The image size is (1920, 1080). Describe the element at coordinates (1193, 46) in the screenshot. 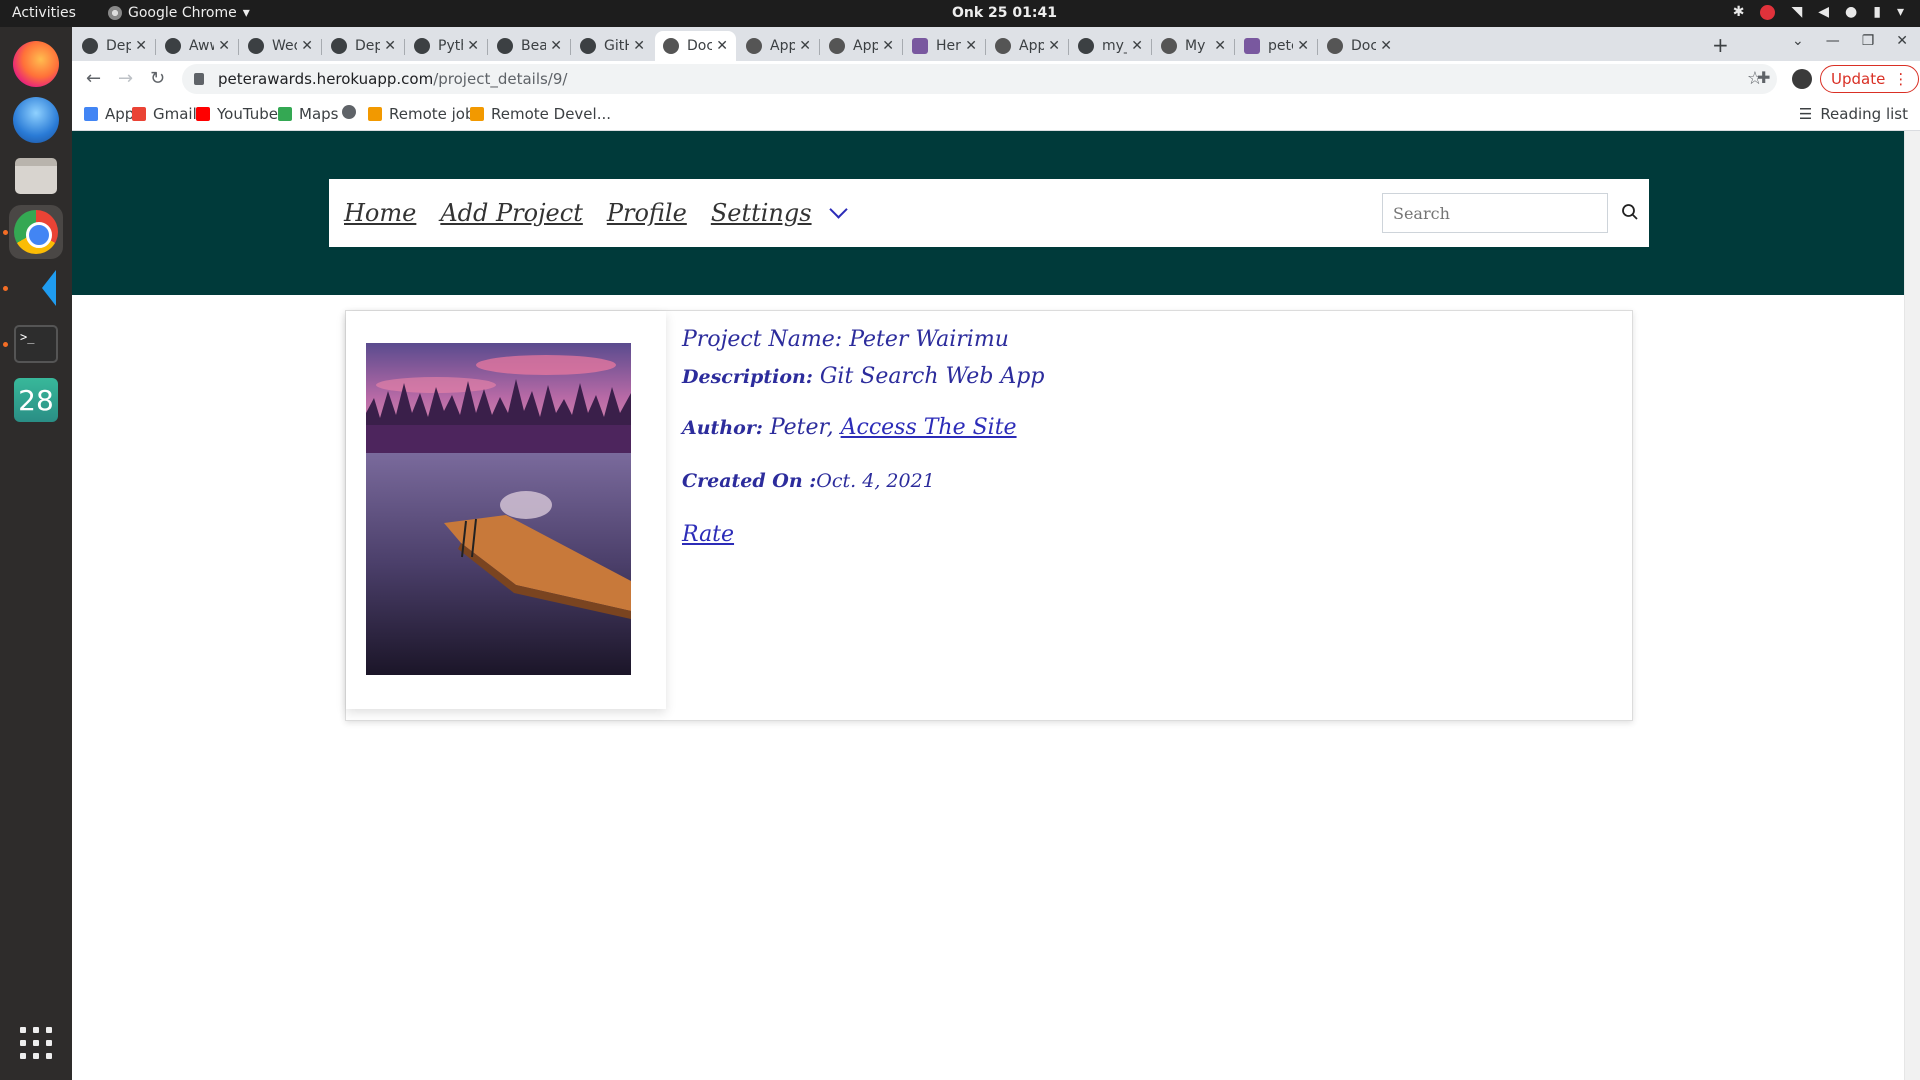

I see `browser-tab: My po✕` at that location.